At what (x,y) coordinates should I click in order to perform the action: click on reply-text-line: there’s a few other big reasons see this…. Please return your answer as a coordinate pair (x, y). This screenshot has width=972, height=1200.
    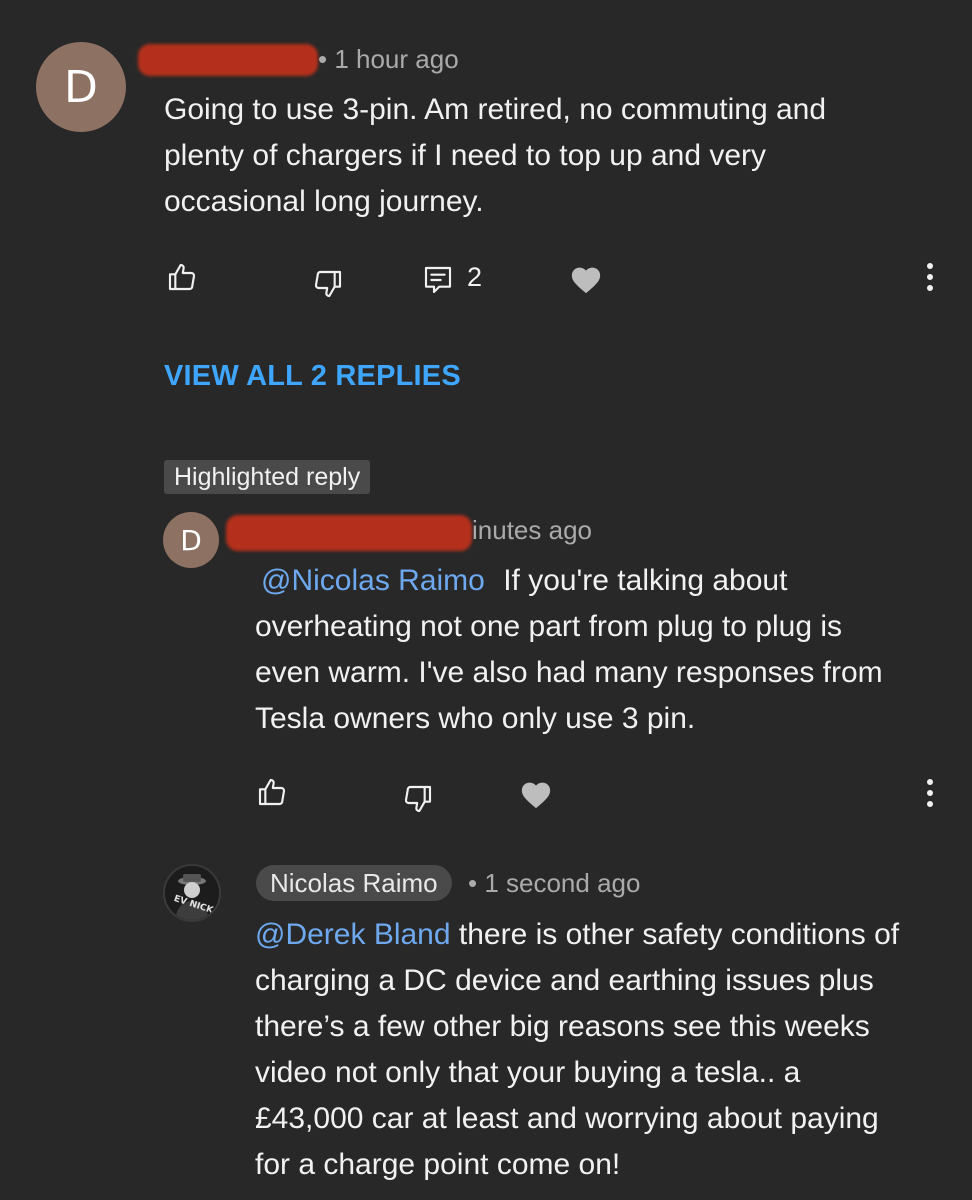
    Looking at the image, I should click on (562, 1026).